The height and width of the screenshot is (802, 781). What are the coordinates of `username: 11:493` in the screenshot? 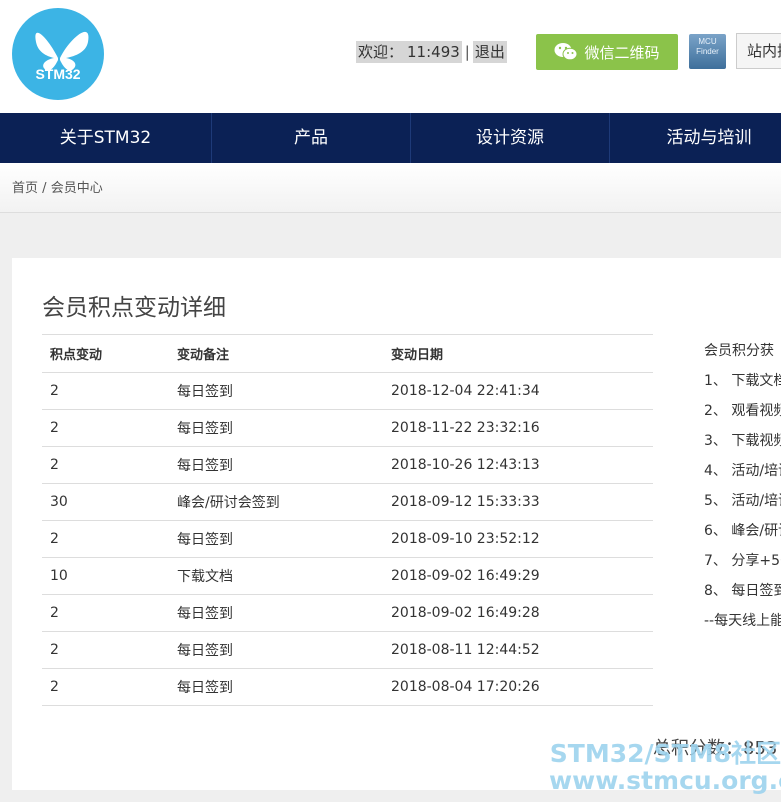 It's located at (433, 52).